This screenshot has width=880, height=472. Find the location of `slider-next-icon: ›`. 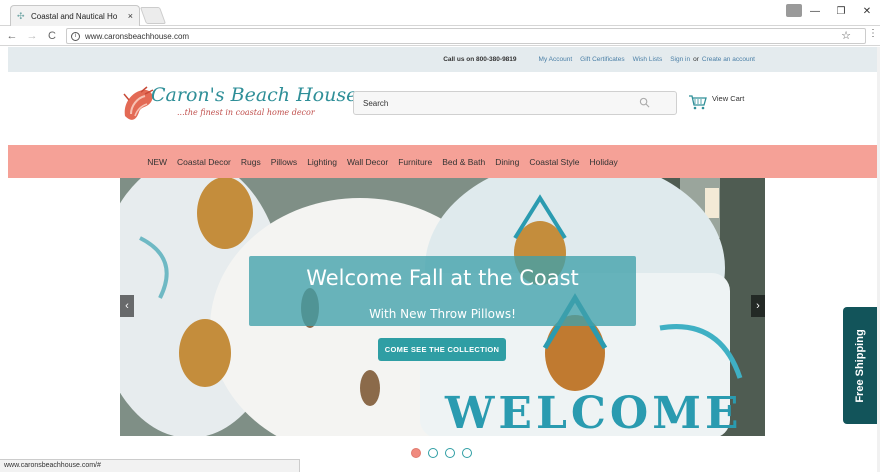

slider-next-icon: › is located at coordinates (758, 306).